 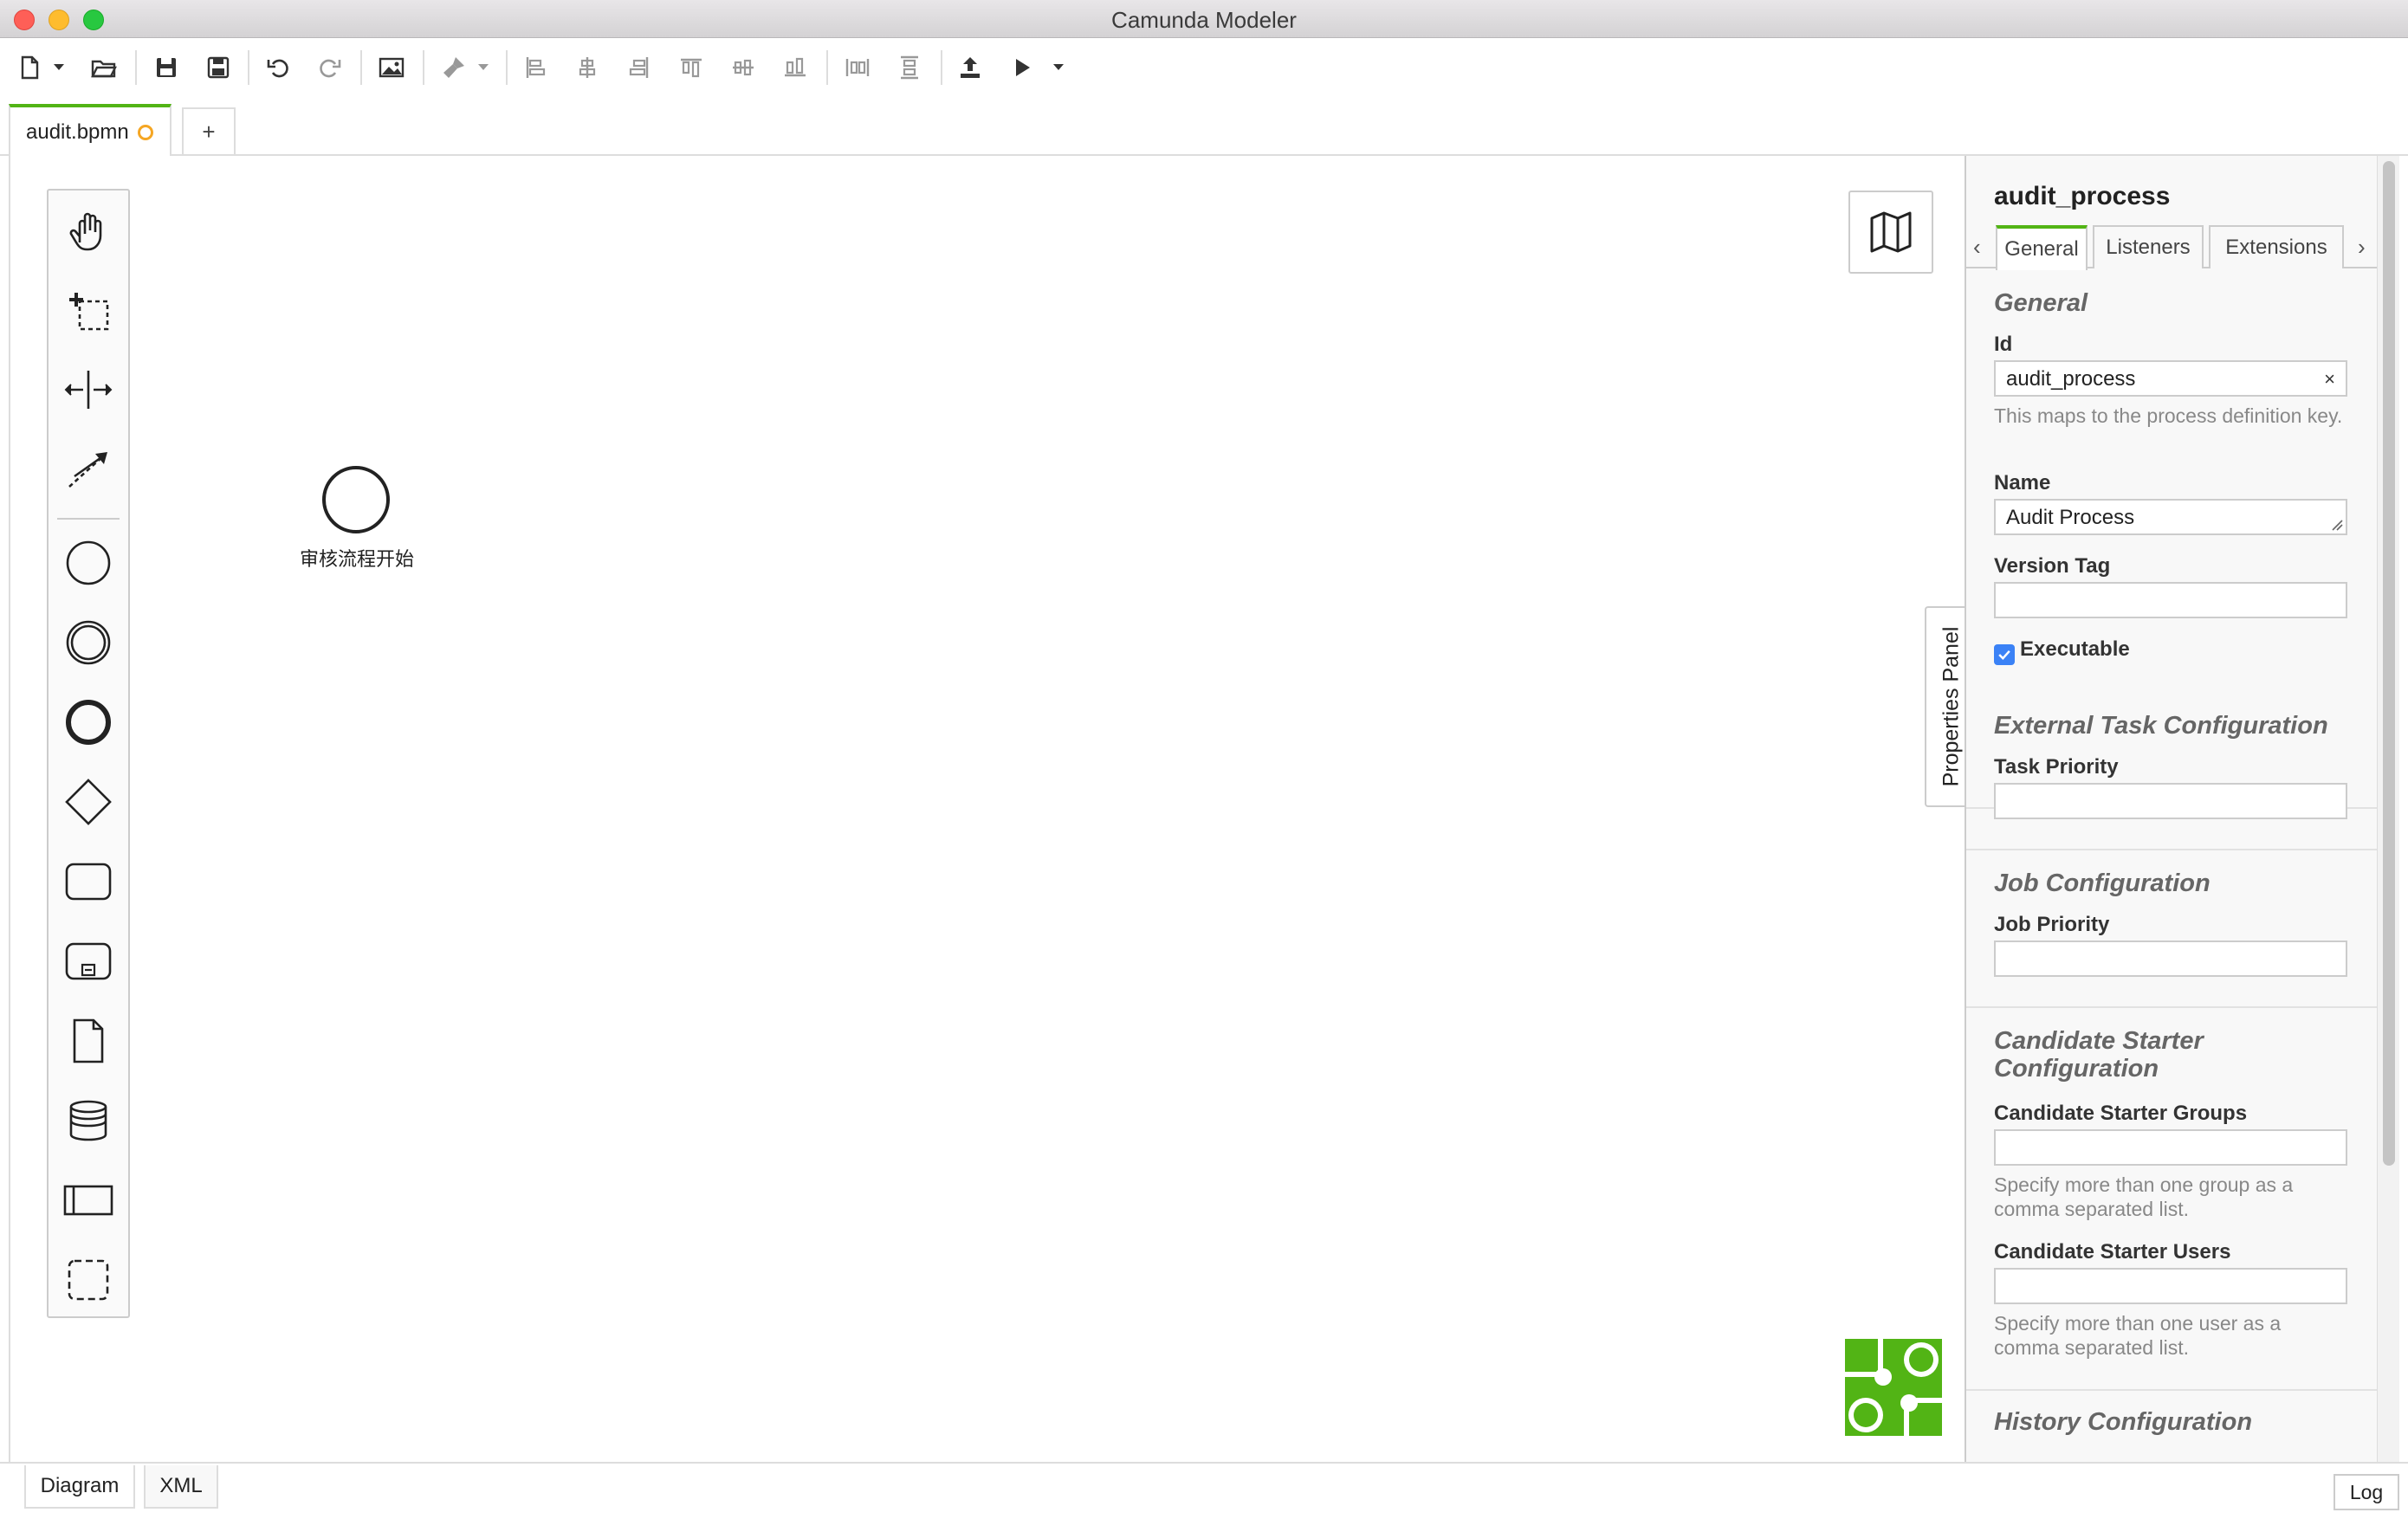 What do you see at coordinates (2102, 883) in the screenshot?
I see `job-group-title: Job Configuration` at bounding box center [2102, 883].